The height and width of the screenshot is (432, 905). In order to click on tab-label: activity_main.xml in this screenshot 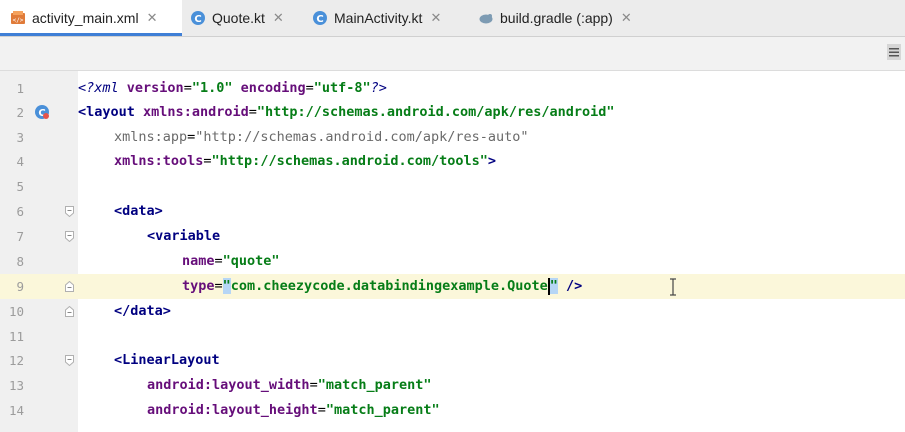, I will do `click(85, 18)`.